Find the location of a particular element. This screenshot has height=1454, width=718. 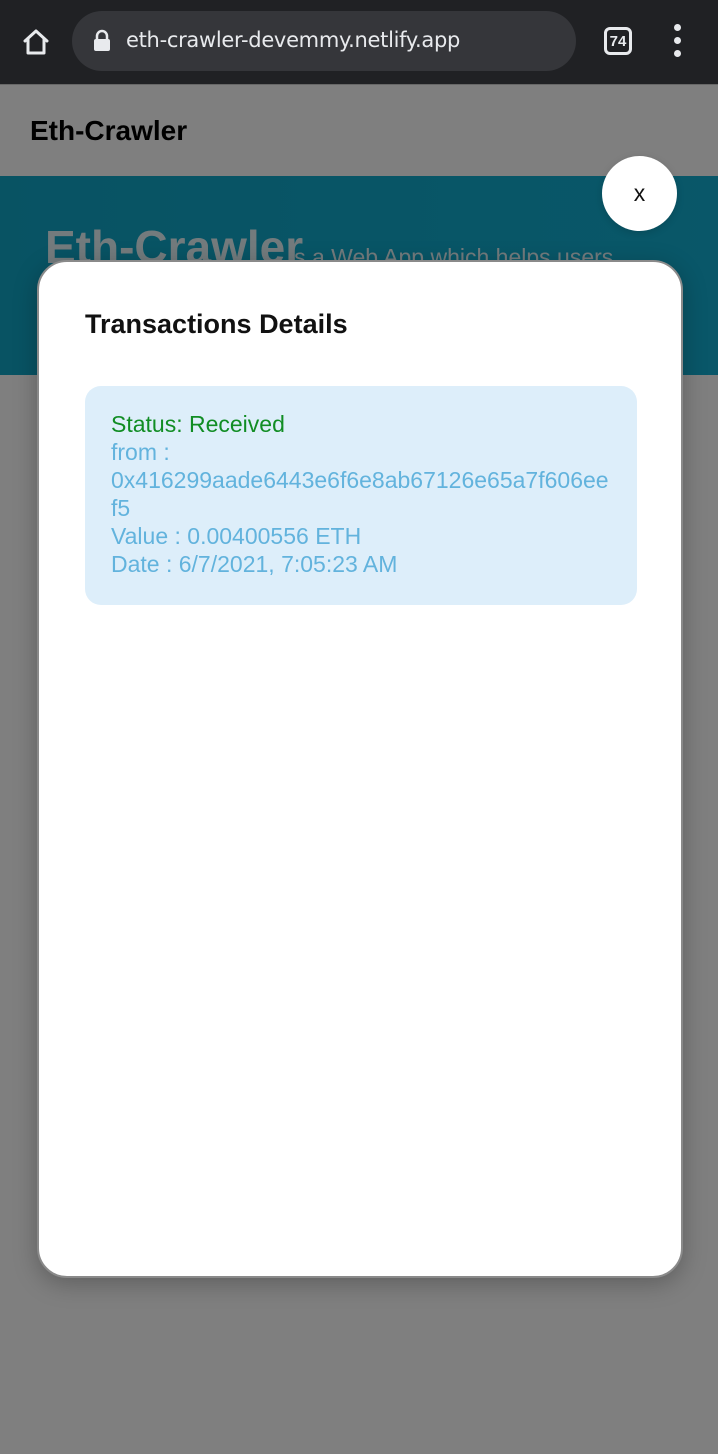

transaction-from-label: from : is located at coordinates (140, 452).